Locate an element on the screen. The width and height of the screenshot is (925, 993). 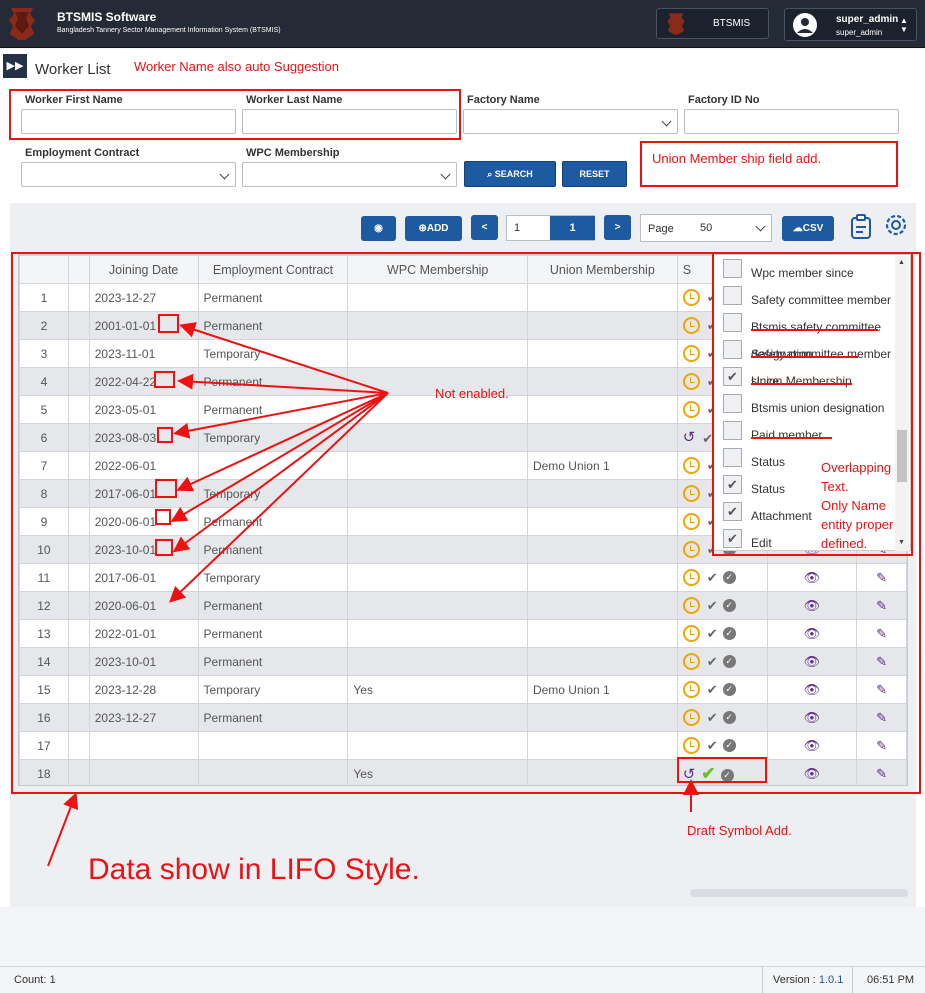
clock-time: 06:51 PM is located at coordinates (891, 980).